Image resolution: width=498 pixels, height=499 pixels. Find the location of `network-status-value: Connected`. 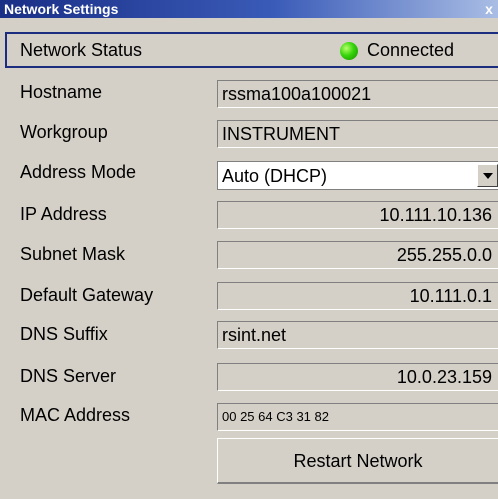

network-status-value: Connected is located at coordinates (411, 50).